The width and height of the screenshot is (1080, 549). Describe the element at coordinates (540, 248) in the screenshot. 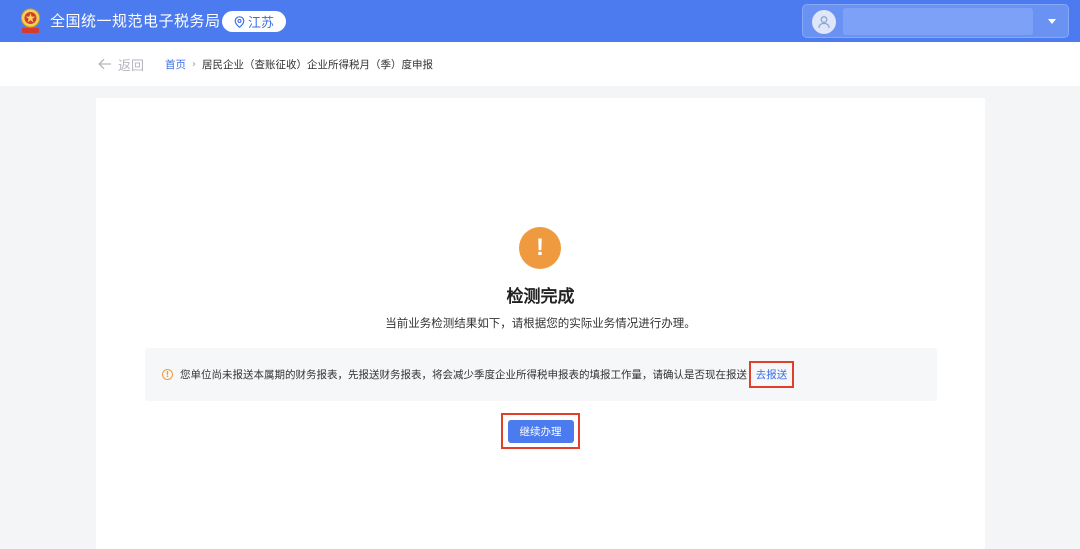

I see `exclamation-icon: !` at that location.